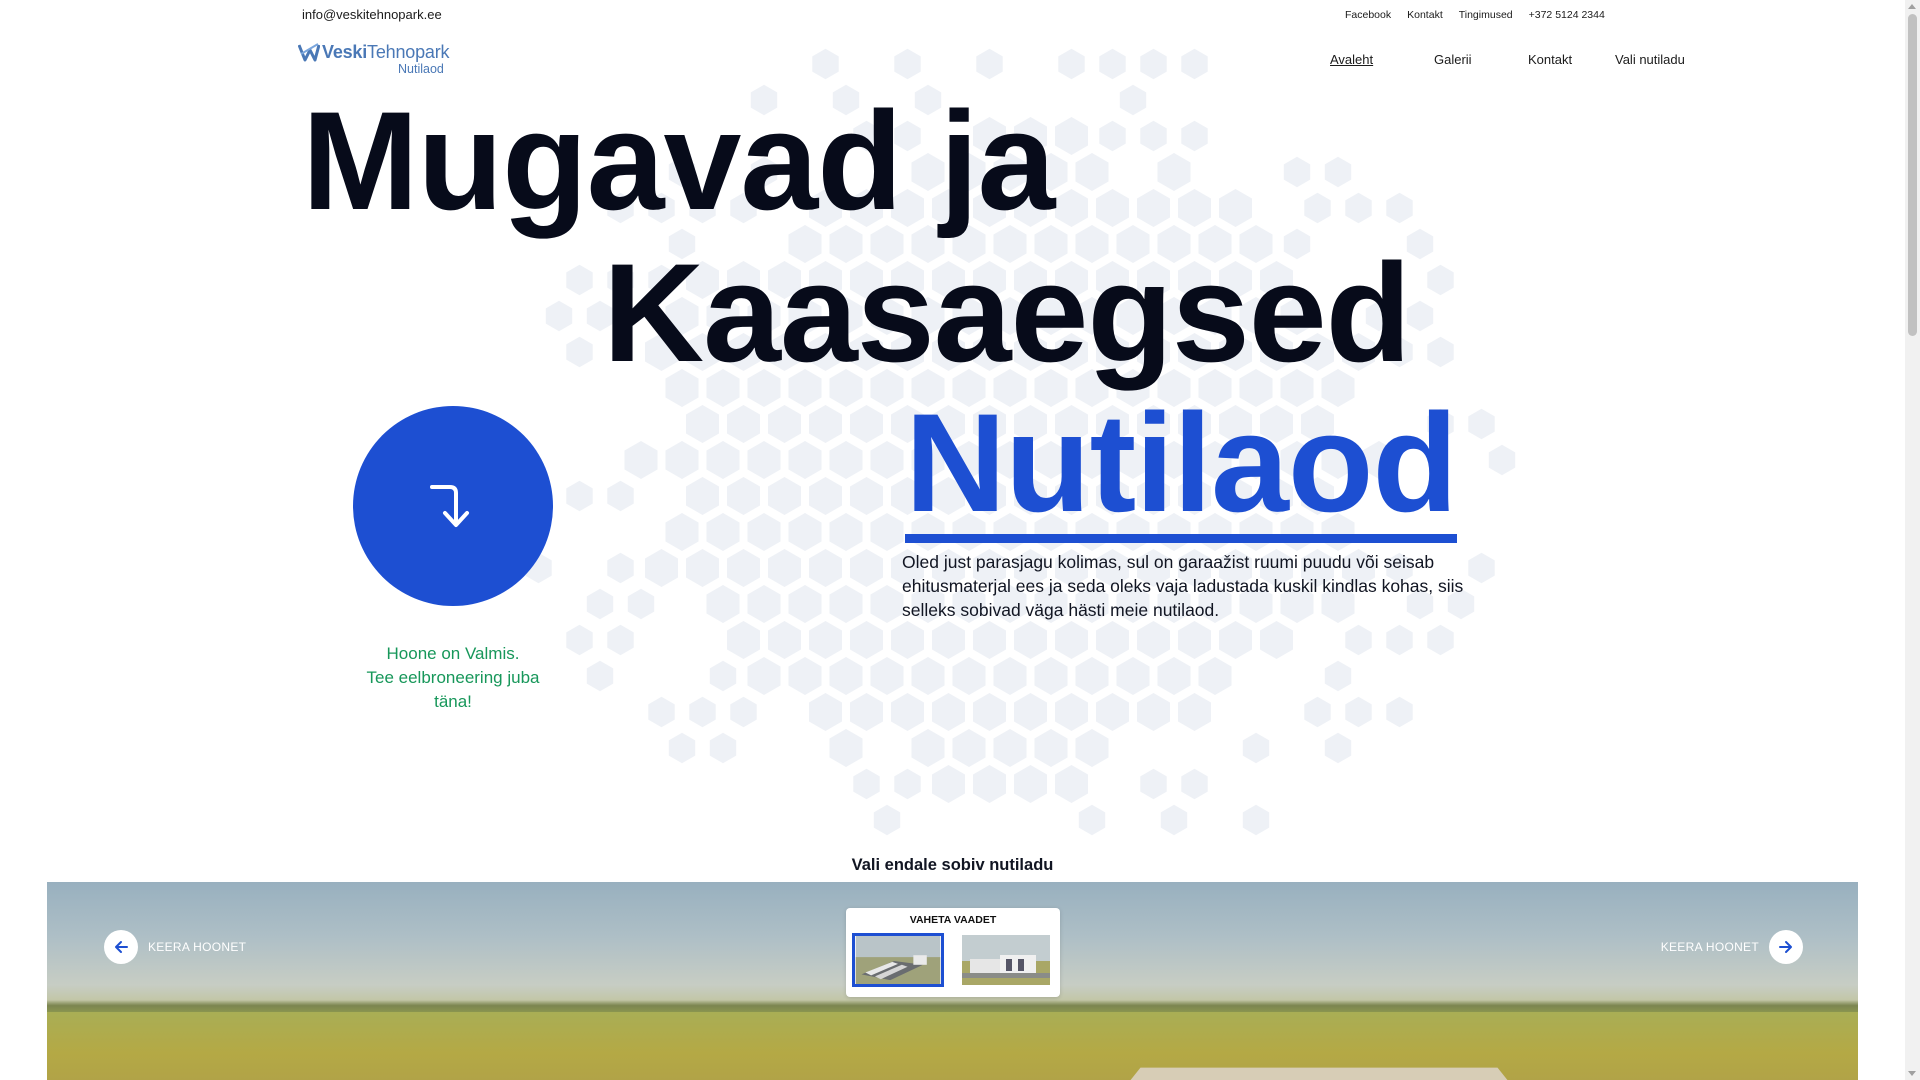 This screenshot has height=1080, width=1920. I want to click on arrow-right-icon, so click(1786, 947).